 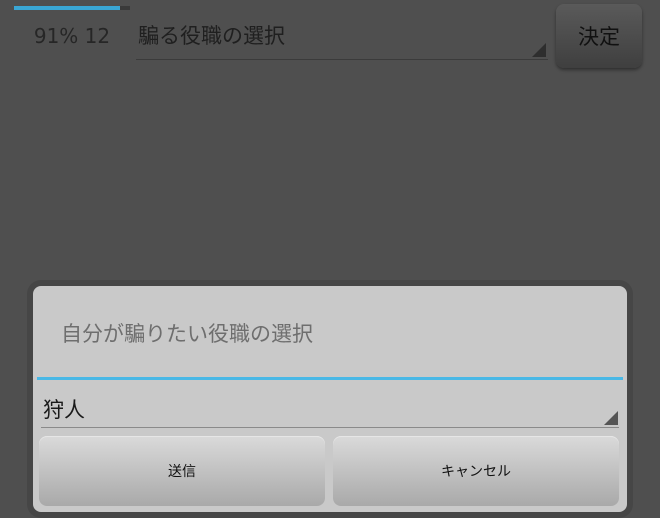 I want to click on dialog-button-bar: 送信 キャンセル, so click(x=330, y=471).